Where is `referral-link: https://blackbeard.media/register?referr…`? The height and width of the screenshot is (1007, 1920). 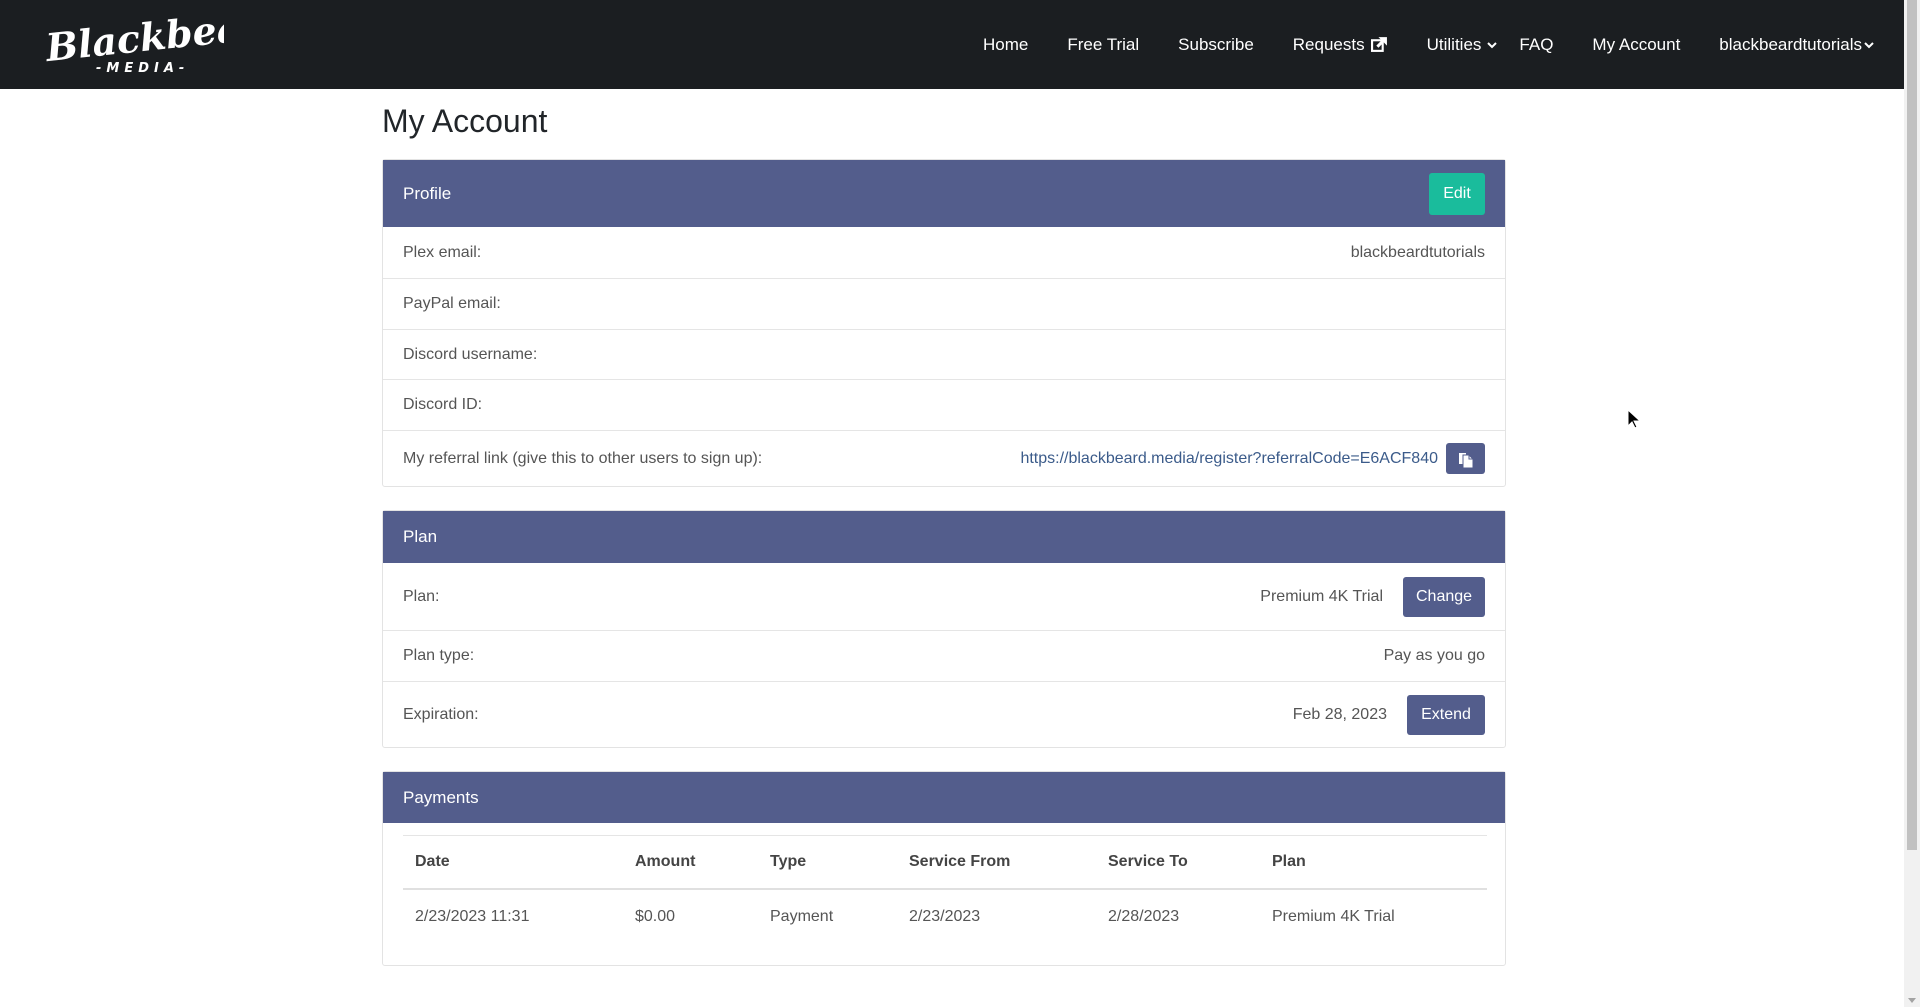 referral-link: https://blackbeard.media/register?referr… is located at coordinates (1229, 459).